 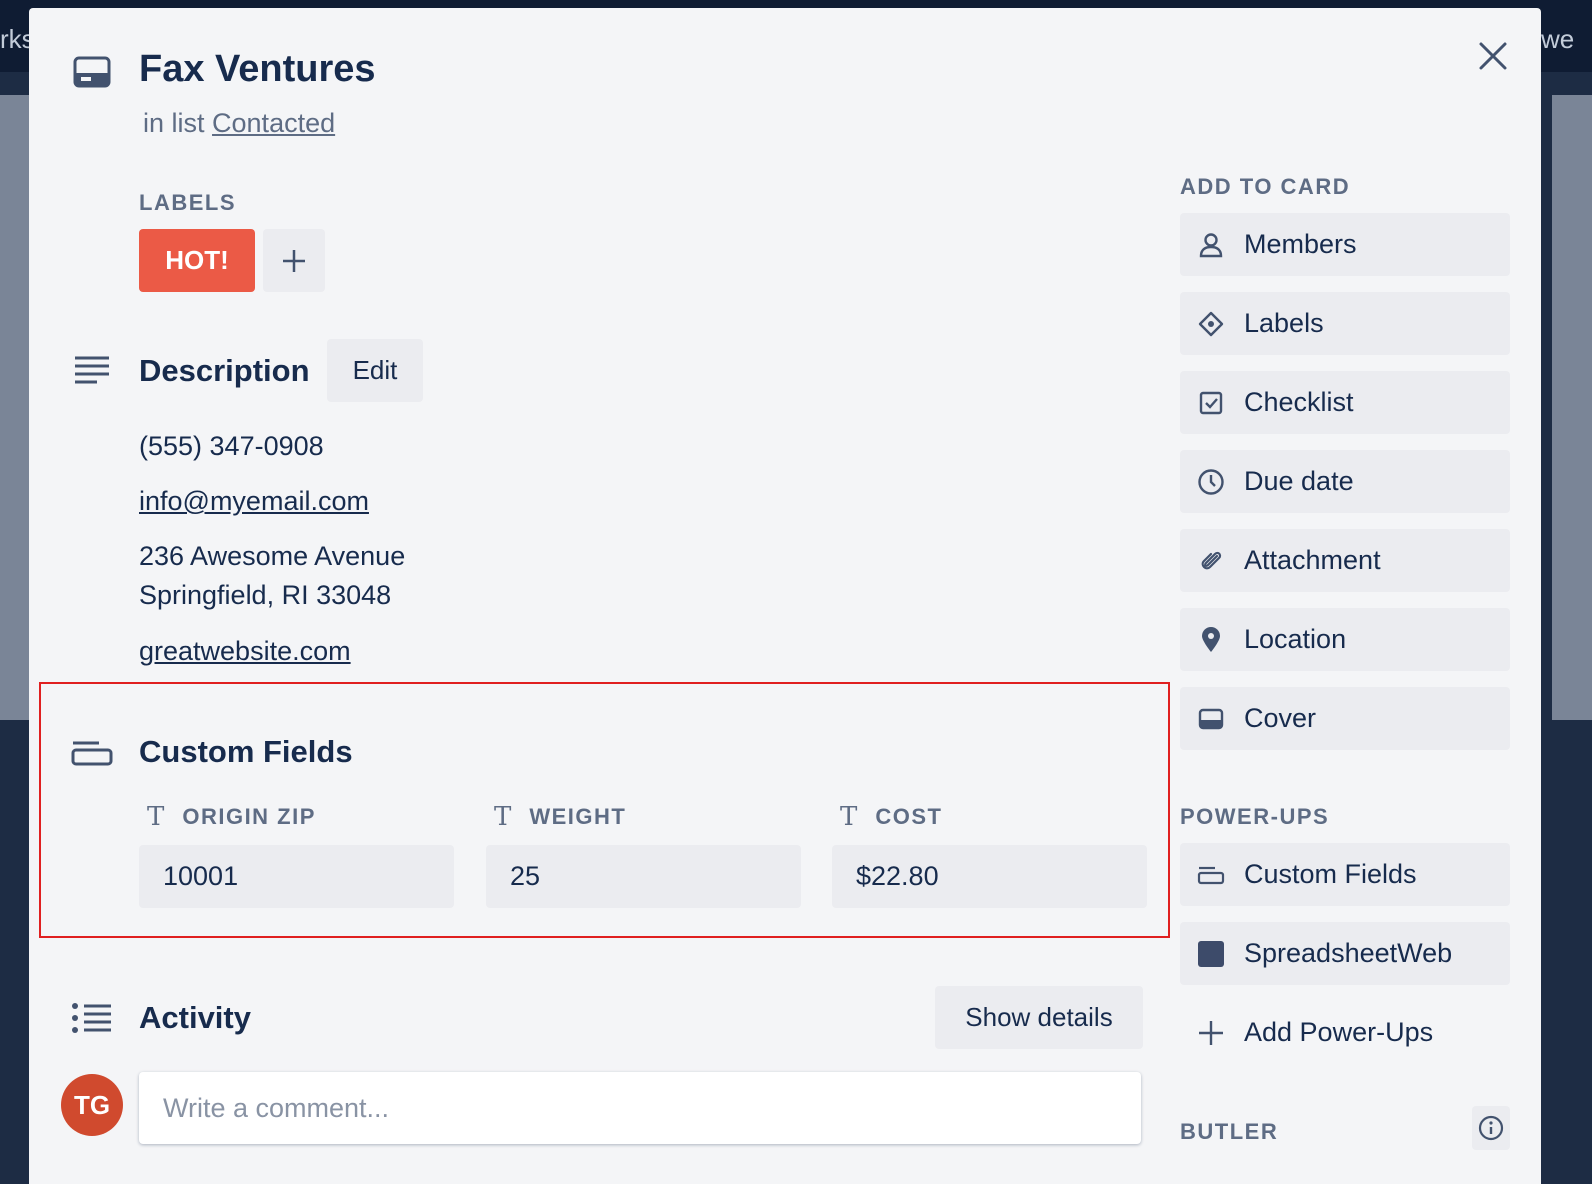 What do you see at coordinates (257, 69) in the screenshot?
I see `card-title: Fax Ventures` at bounding box center [257, 69].